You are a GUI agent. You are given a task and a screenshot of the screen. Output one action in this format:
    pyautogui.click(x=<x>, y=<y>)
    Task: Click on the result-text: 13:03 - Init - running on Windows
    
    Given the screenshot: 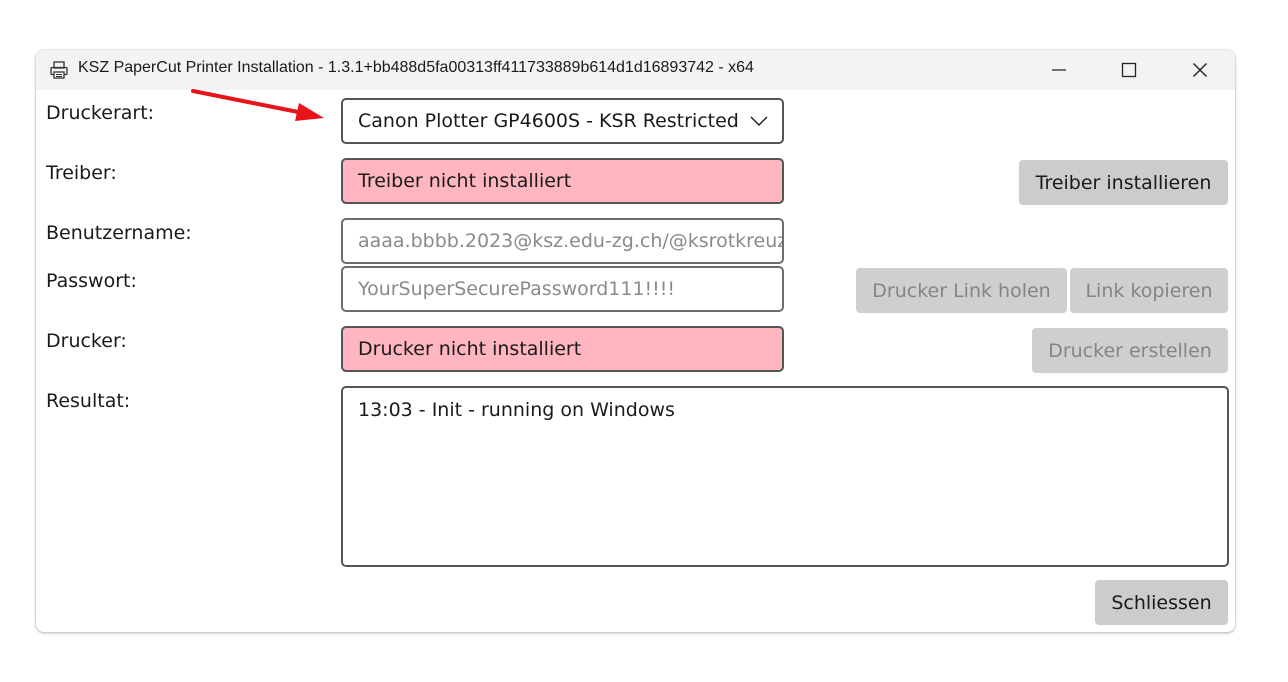 What is the action you would take?
    pyautogui.click(x=516, y=410)
    